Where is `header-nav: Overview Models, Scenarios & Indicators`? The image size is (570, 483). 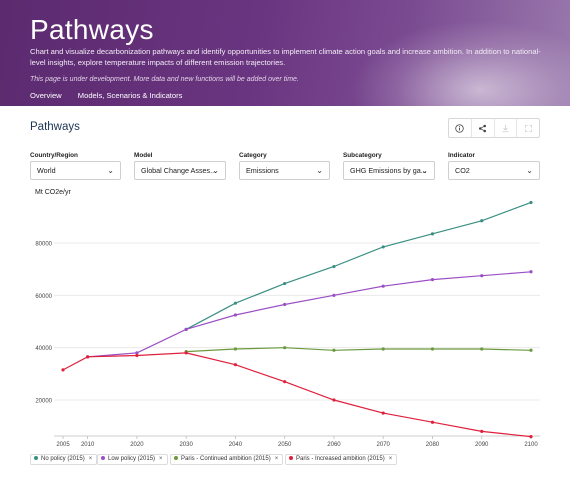 header-nav: Overview Models, Scenarios & Indicators is located at coordinates (113, 95).